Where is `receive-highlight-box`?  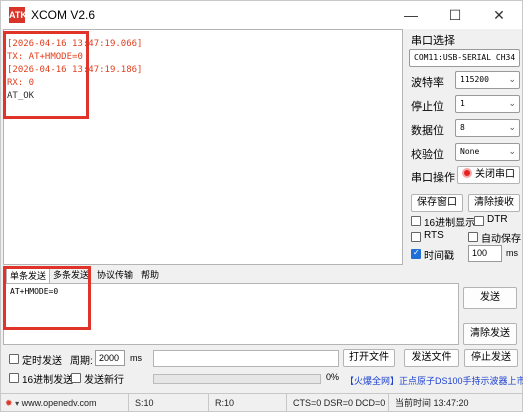
receive-highlight-box is located at coordinates (46, 75).